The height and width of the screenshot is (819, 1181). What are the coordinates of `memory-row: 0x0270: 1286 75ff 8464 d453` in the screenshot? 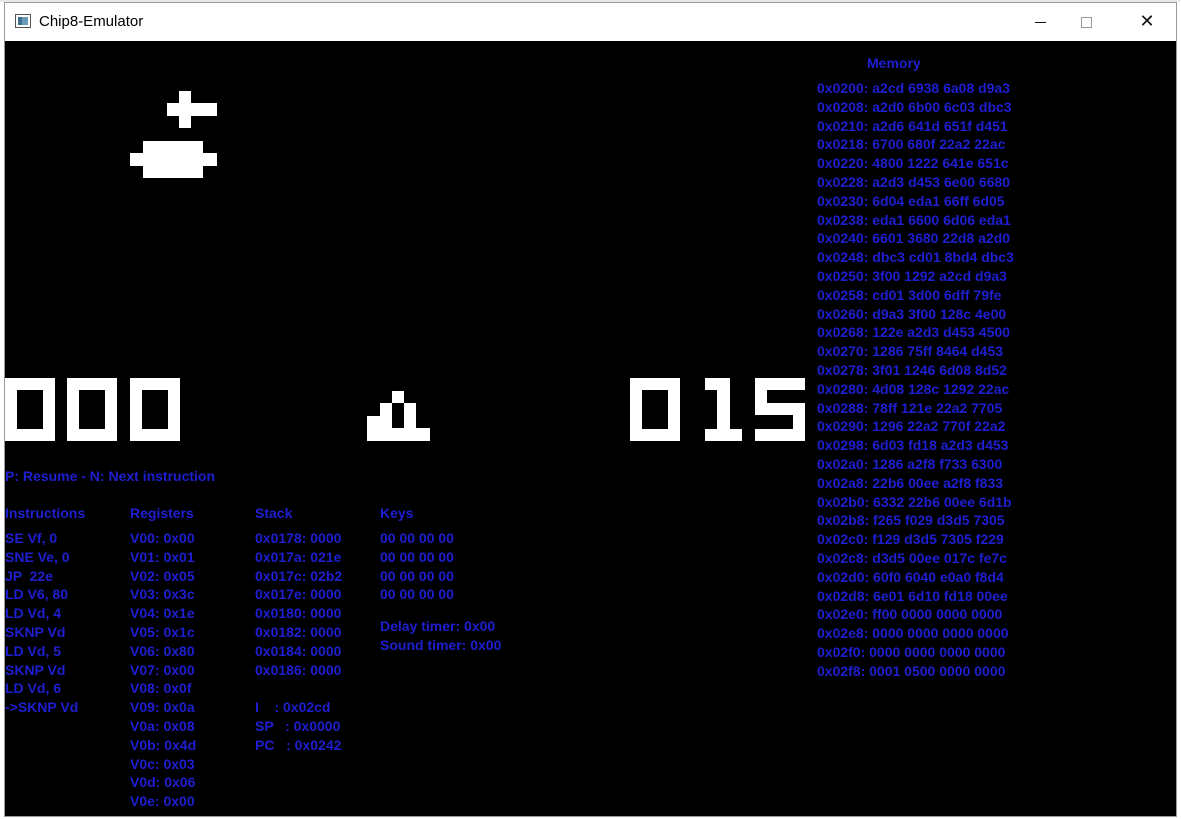 It's located at (910, 351).